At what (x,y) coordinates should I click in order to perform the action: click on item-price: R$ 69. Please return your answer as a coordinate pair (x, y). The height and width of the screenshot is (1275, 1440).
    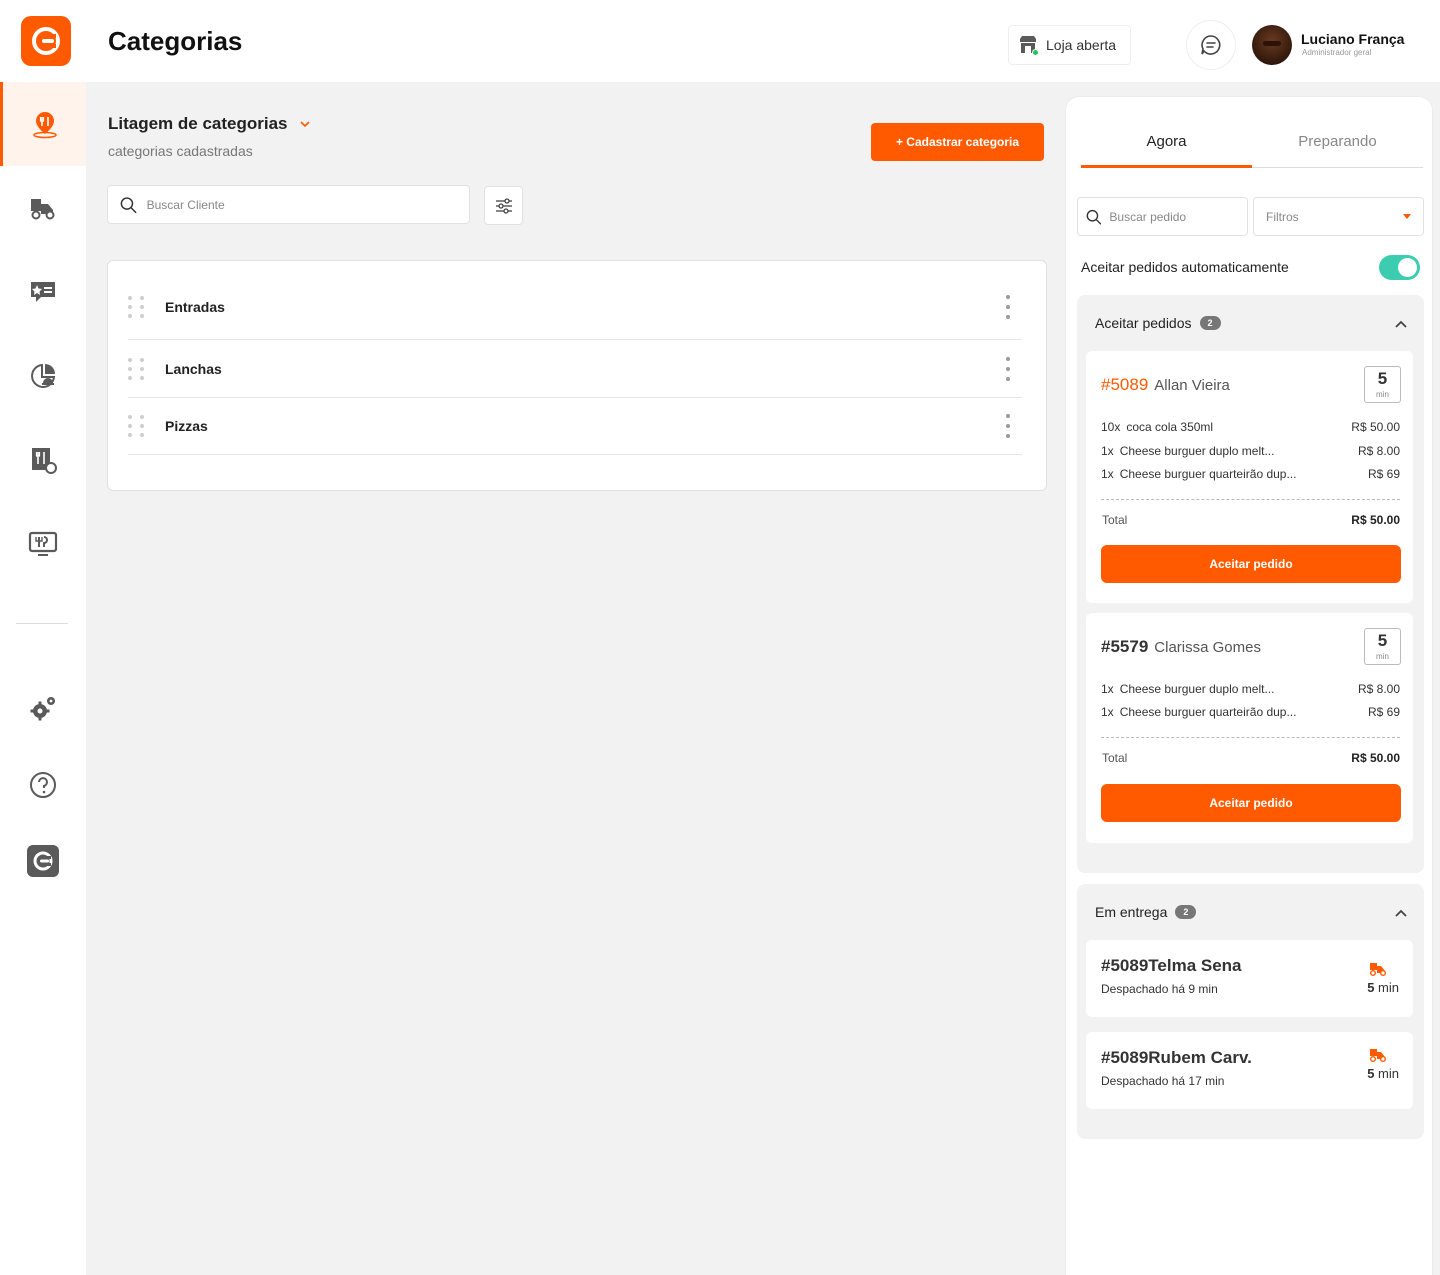
    Looking at the image, I should click on (1383, 712).